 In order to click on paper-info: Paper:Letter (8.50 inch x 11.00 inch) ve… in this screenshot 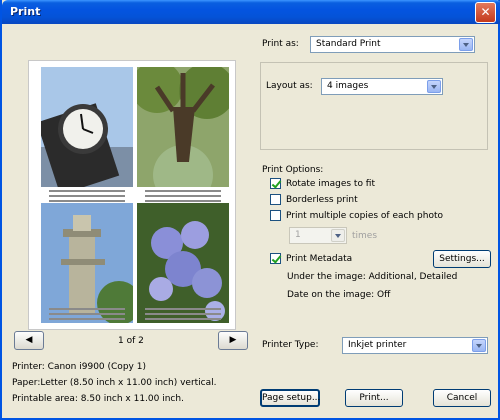, I will do `click(114, 383)`.